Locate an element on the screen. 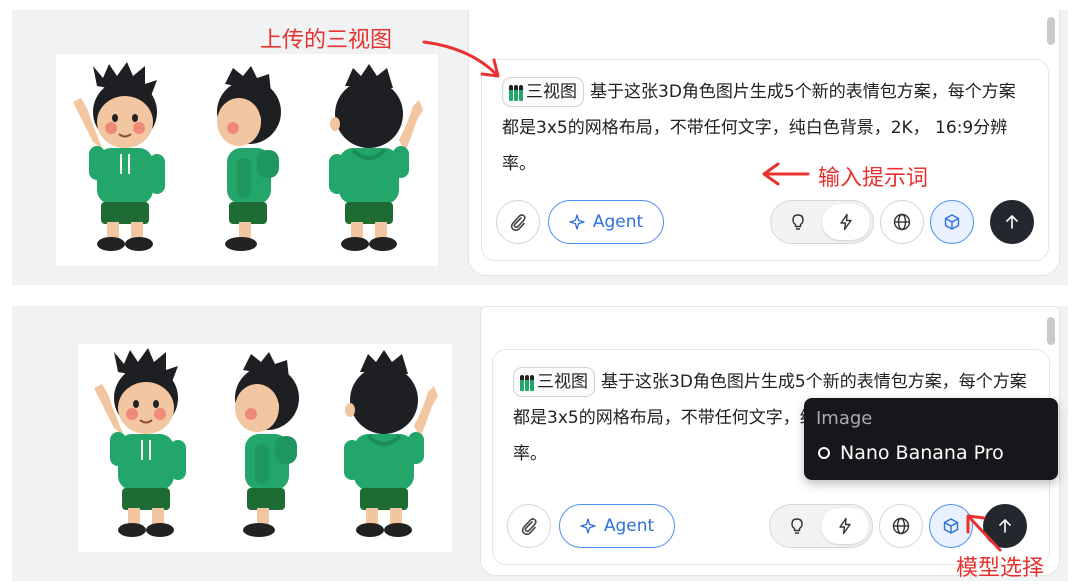 The width and height of the screenshot is (1080, 586). annotation-arrow-icon is located at coordinates (984, 533).